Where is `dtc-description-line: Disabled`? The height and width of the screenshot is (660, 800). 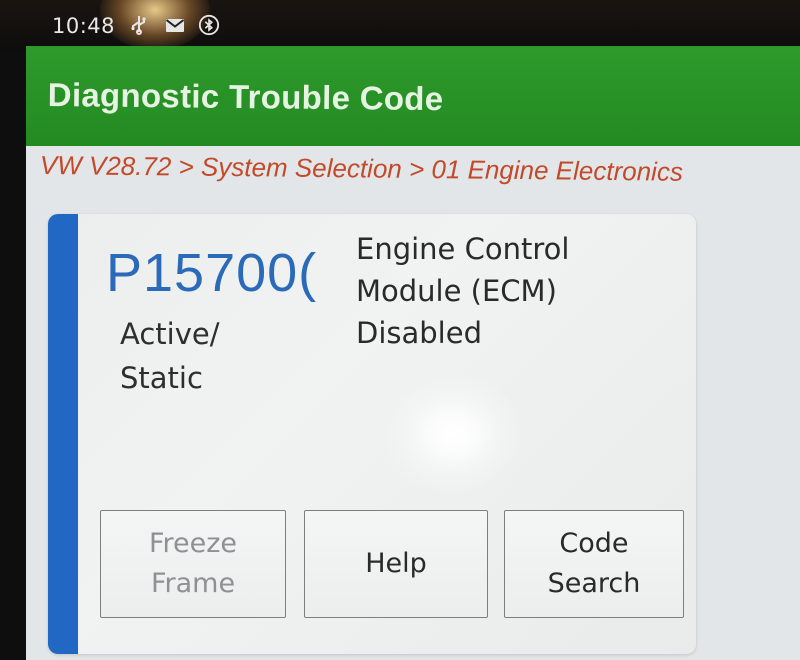 dtc-description-line: Disabled is located at coordinates (419, 333).